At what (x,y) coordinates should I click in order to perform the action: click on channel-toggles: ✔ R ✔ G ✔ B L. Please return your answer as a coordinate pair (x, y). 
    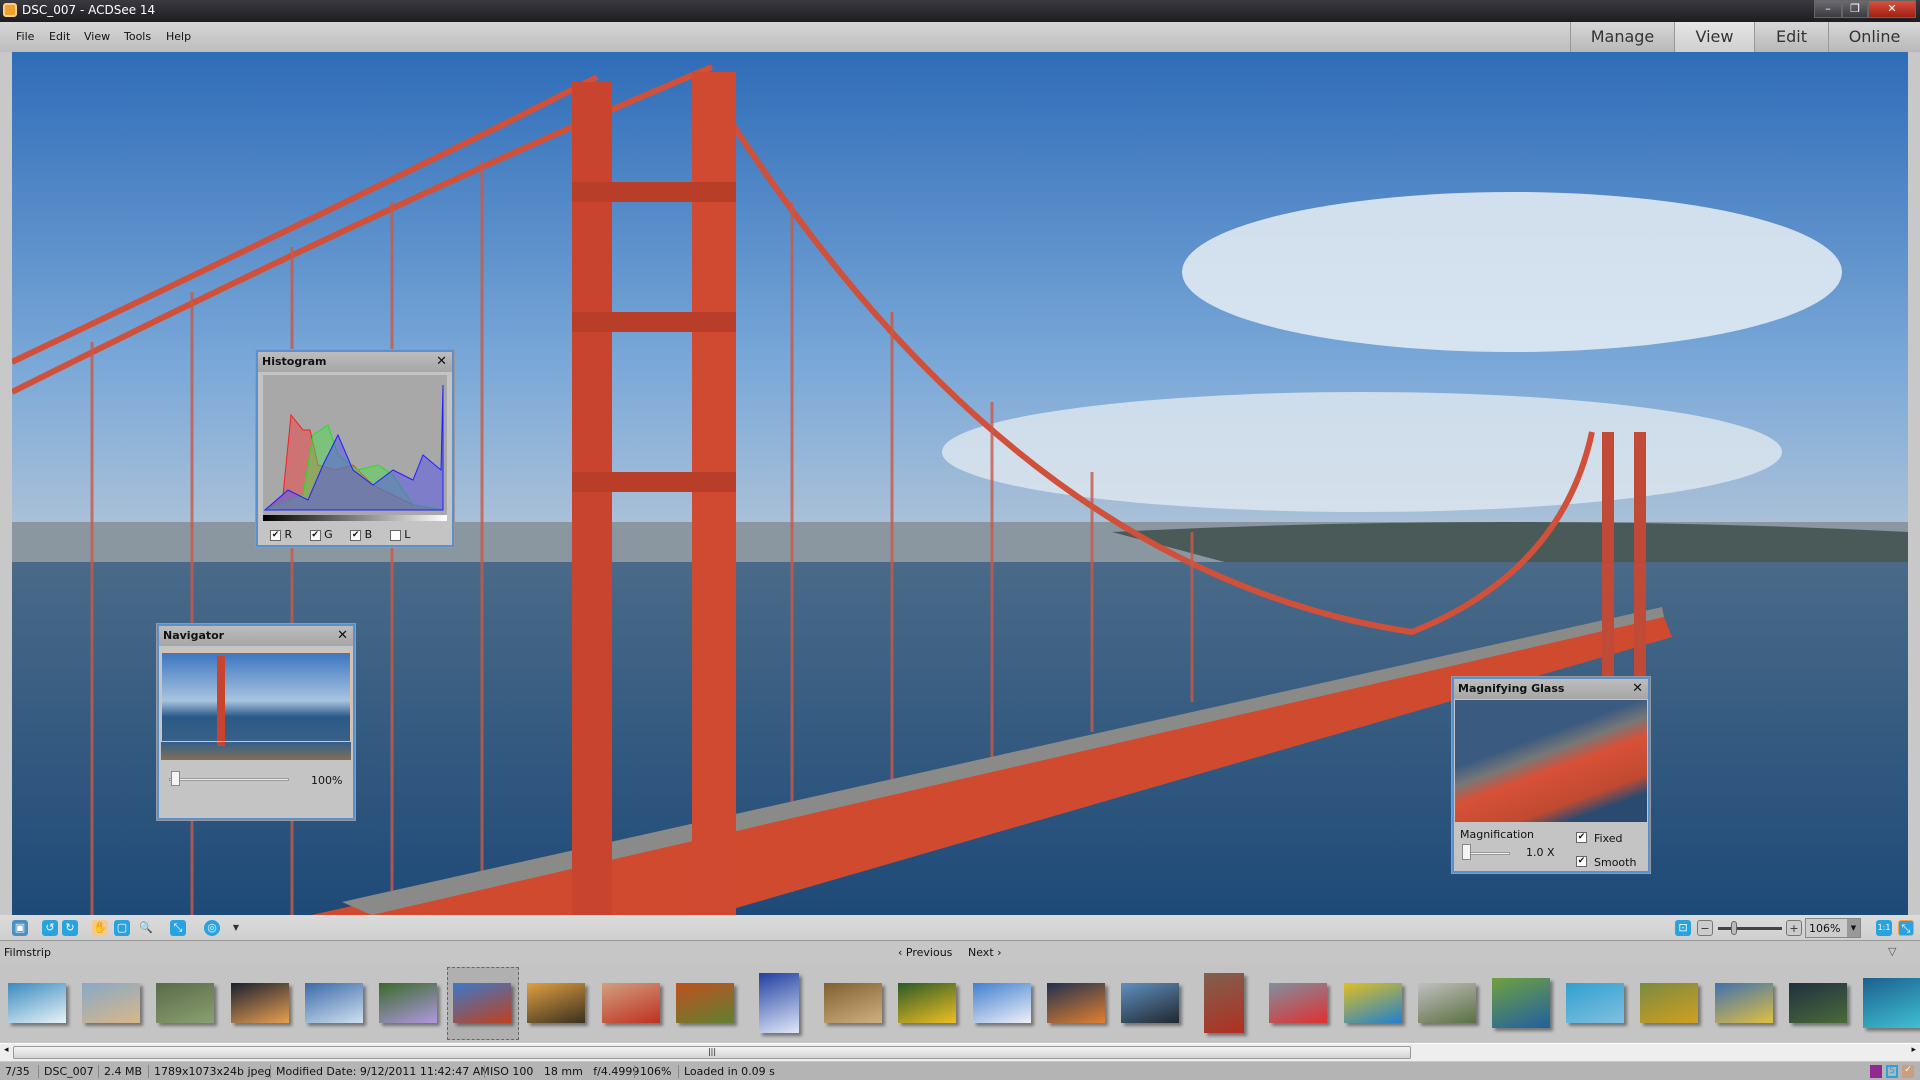
    Looking at the image, I should click on (355, 533).